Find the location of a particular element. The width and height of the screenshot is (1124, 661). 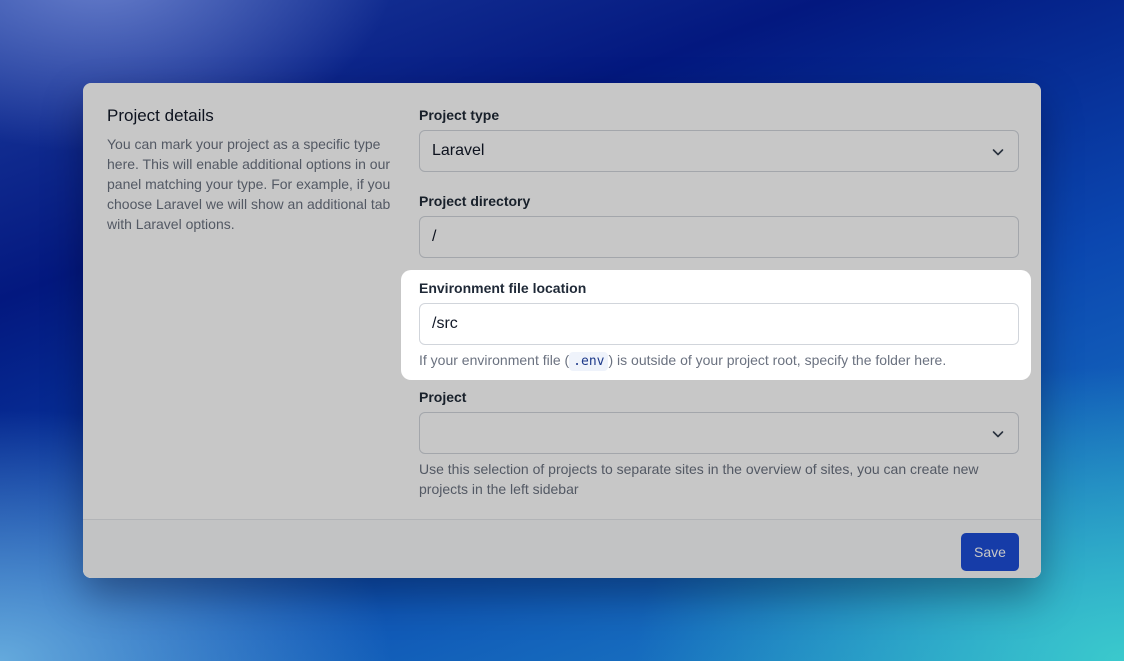

env-location-input: /src is located at coordinates (719, 324).